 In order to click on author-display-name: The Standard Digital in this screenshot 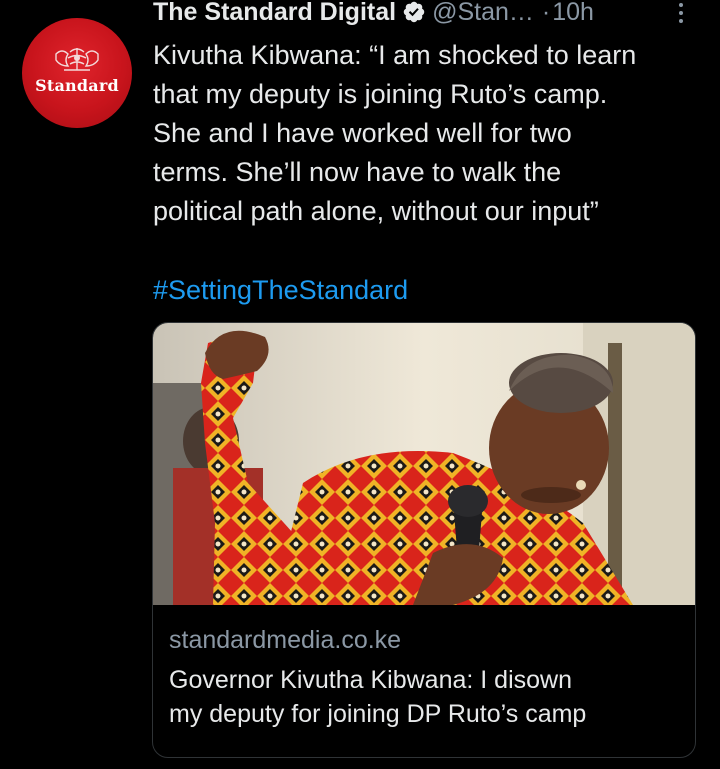, I will do `click(274, 13)`.